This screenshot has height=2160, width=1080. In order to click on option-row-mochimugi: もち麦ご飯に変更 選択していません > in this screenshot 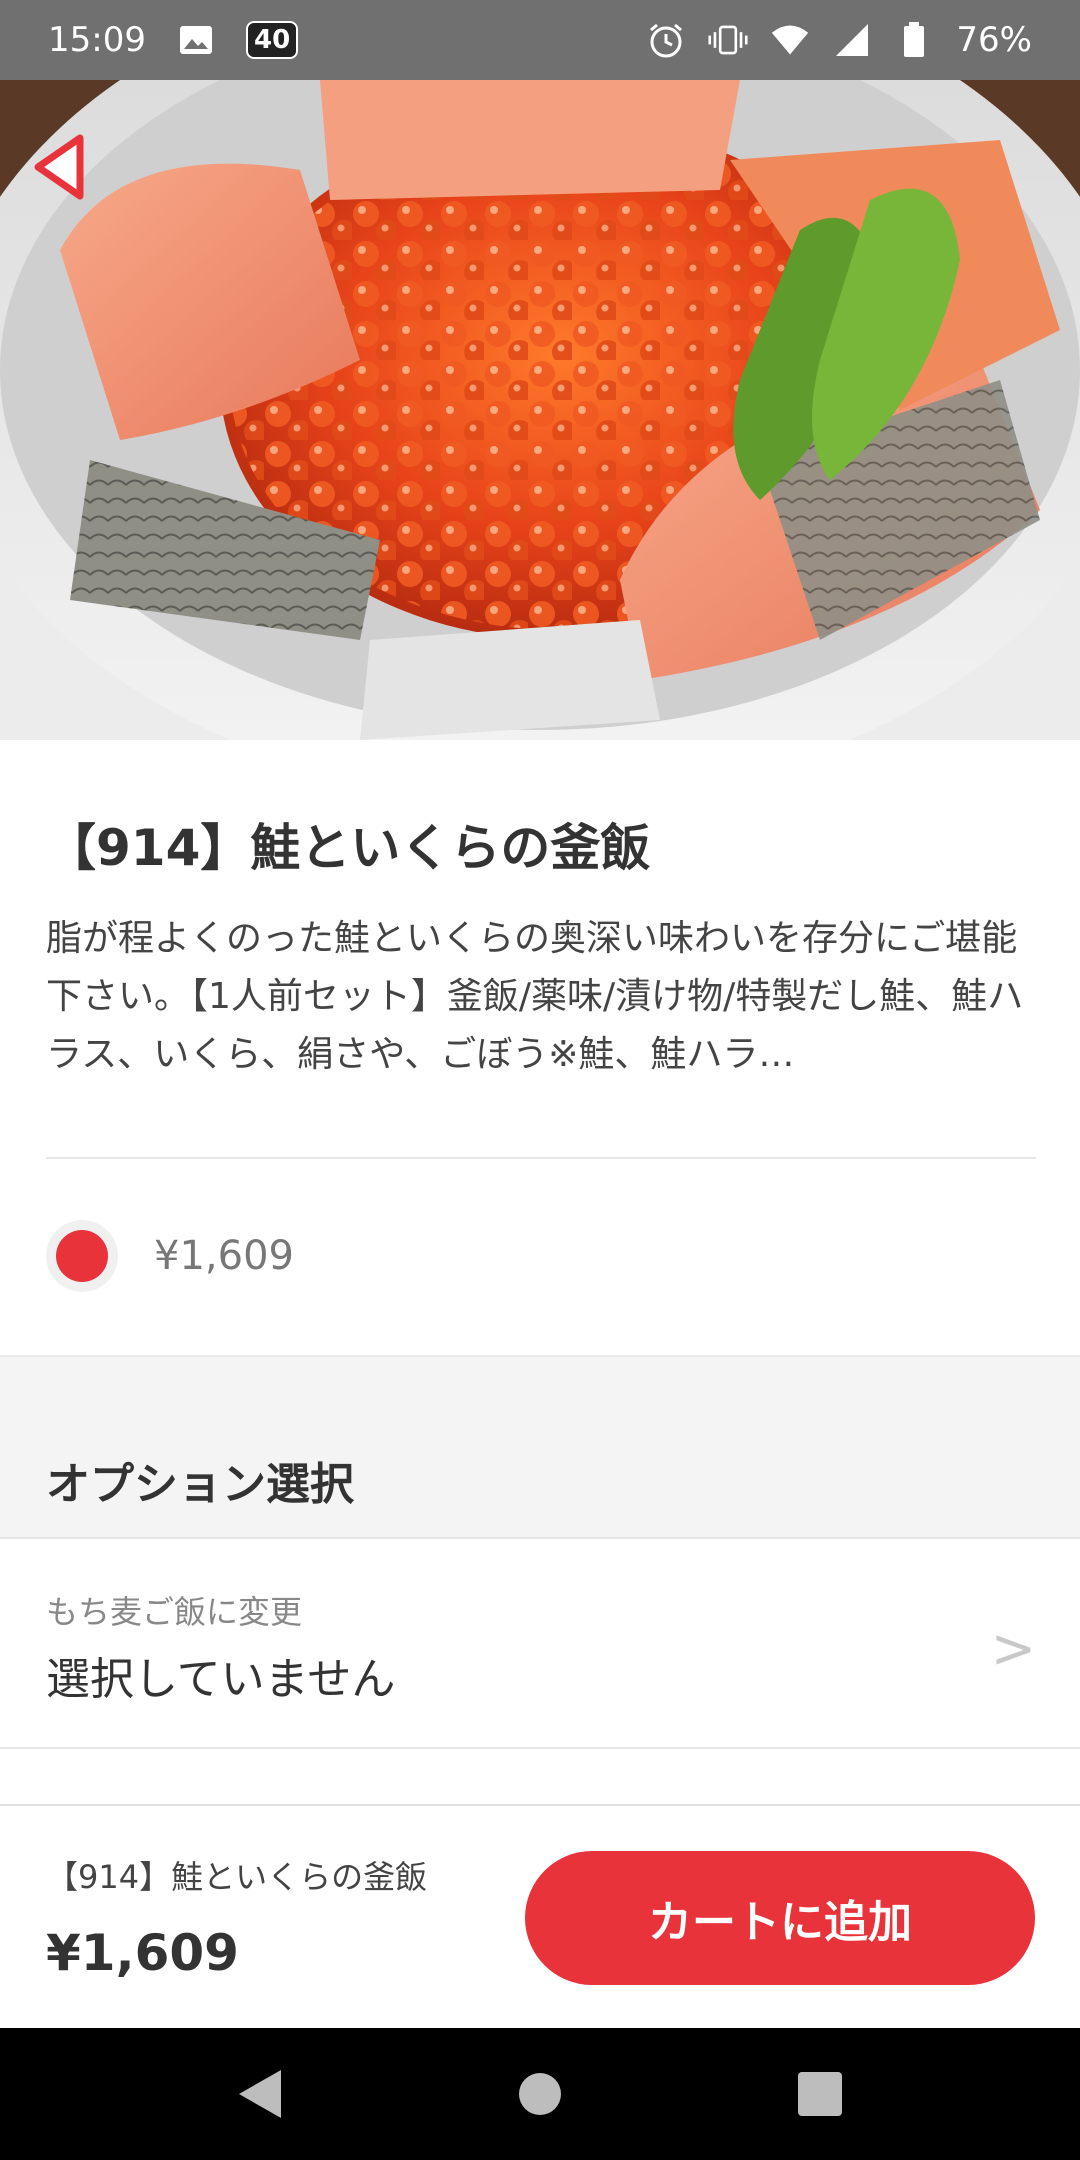, I will do `click(540, 1643)`.